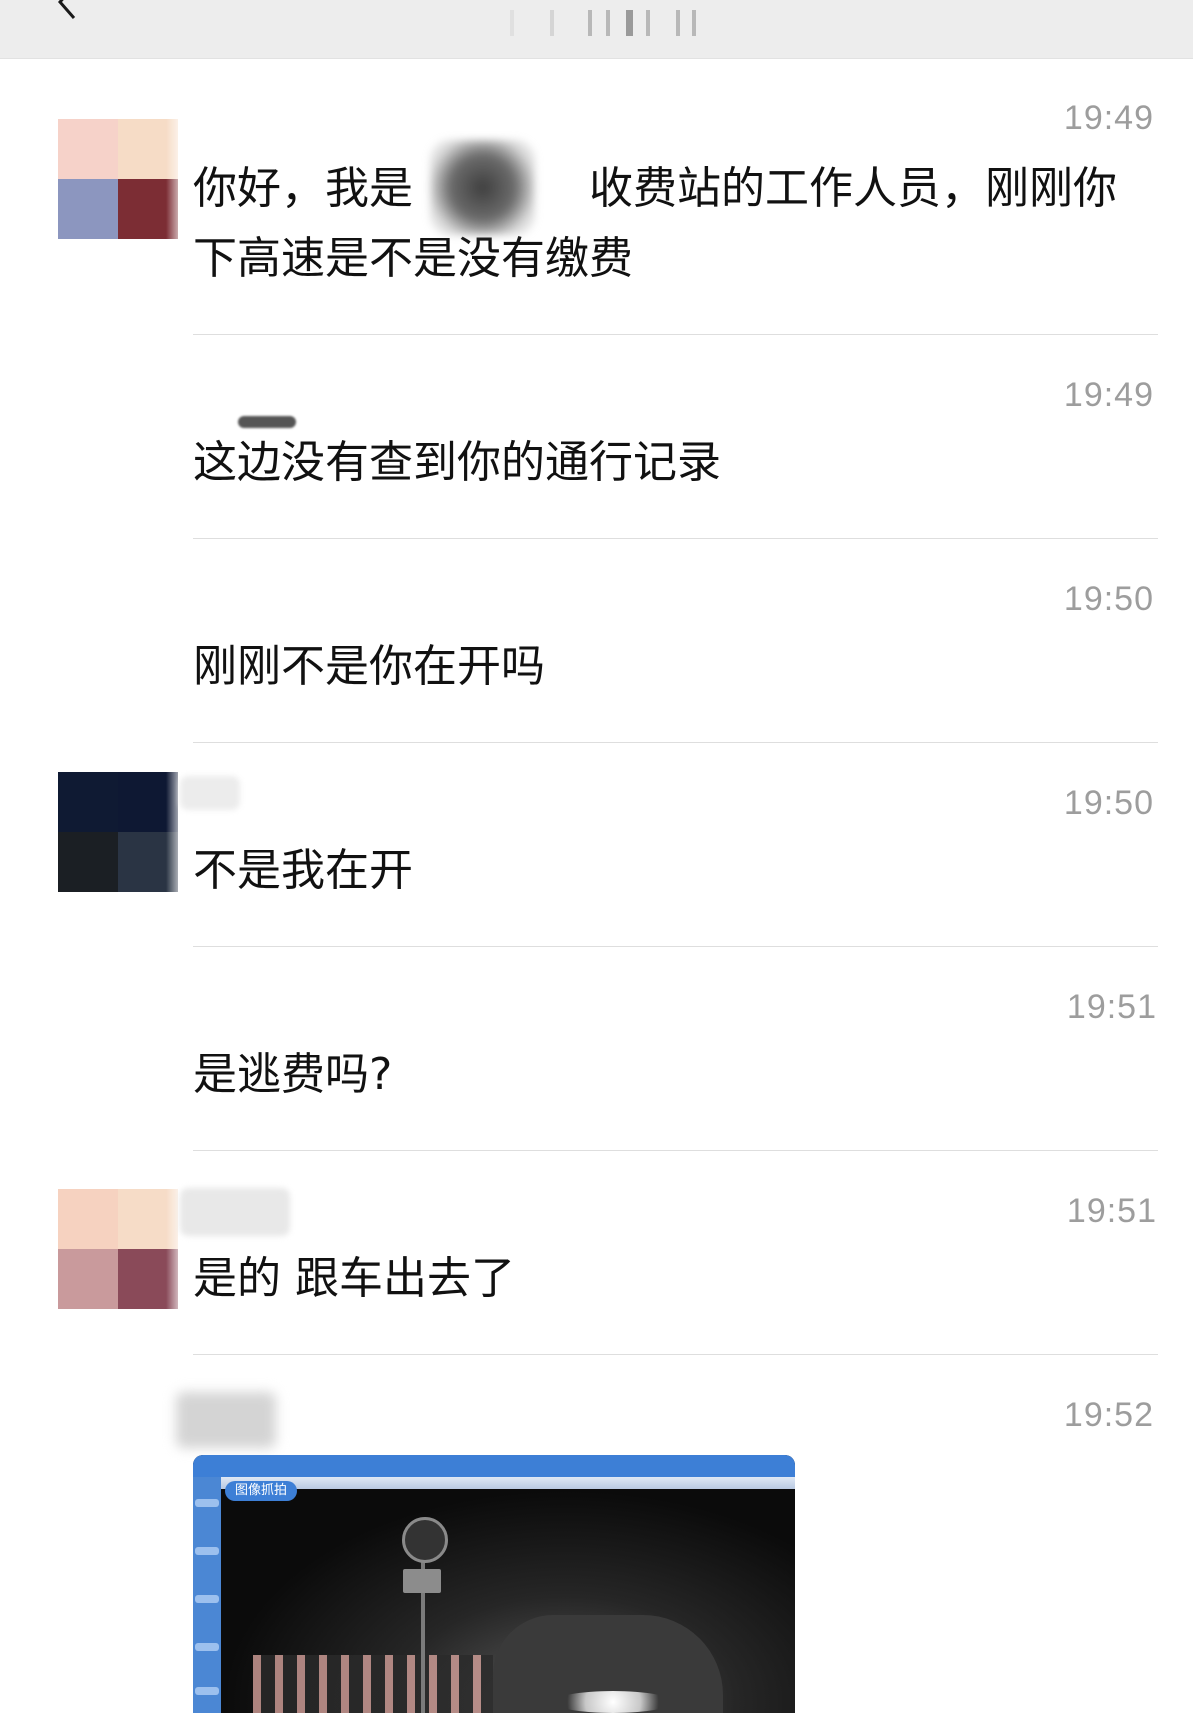 The width and height of the screenshot is (1193, 1713). I want to click on top-bar, so click(596, 29).